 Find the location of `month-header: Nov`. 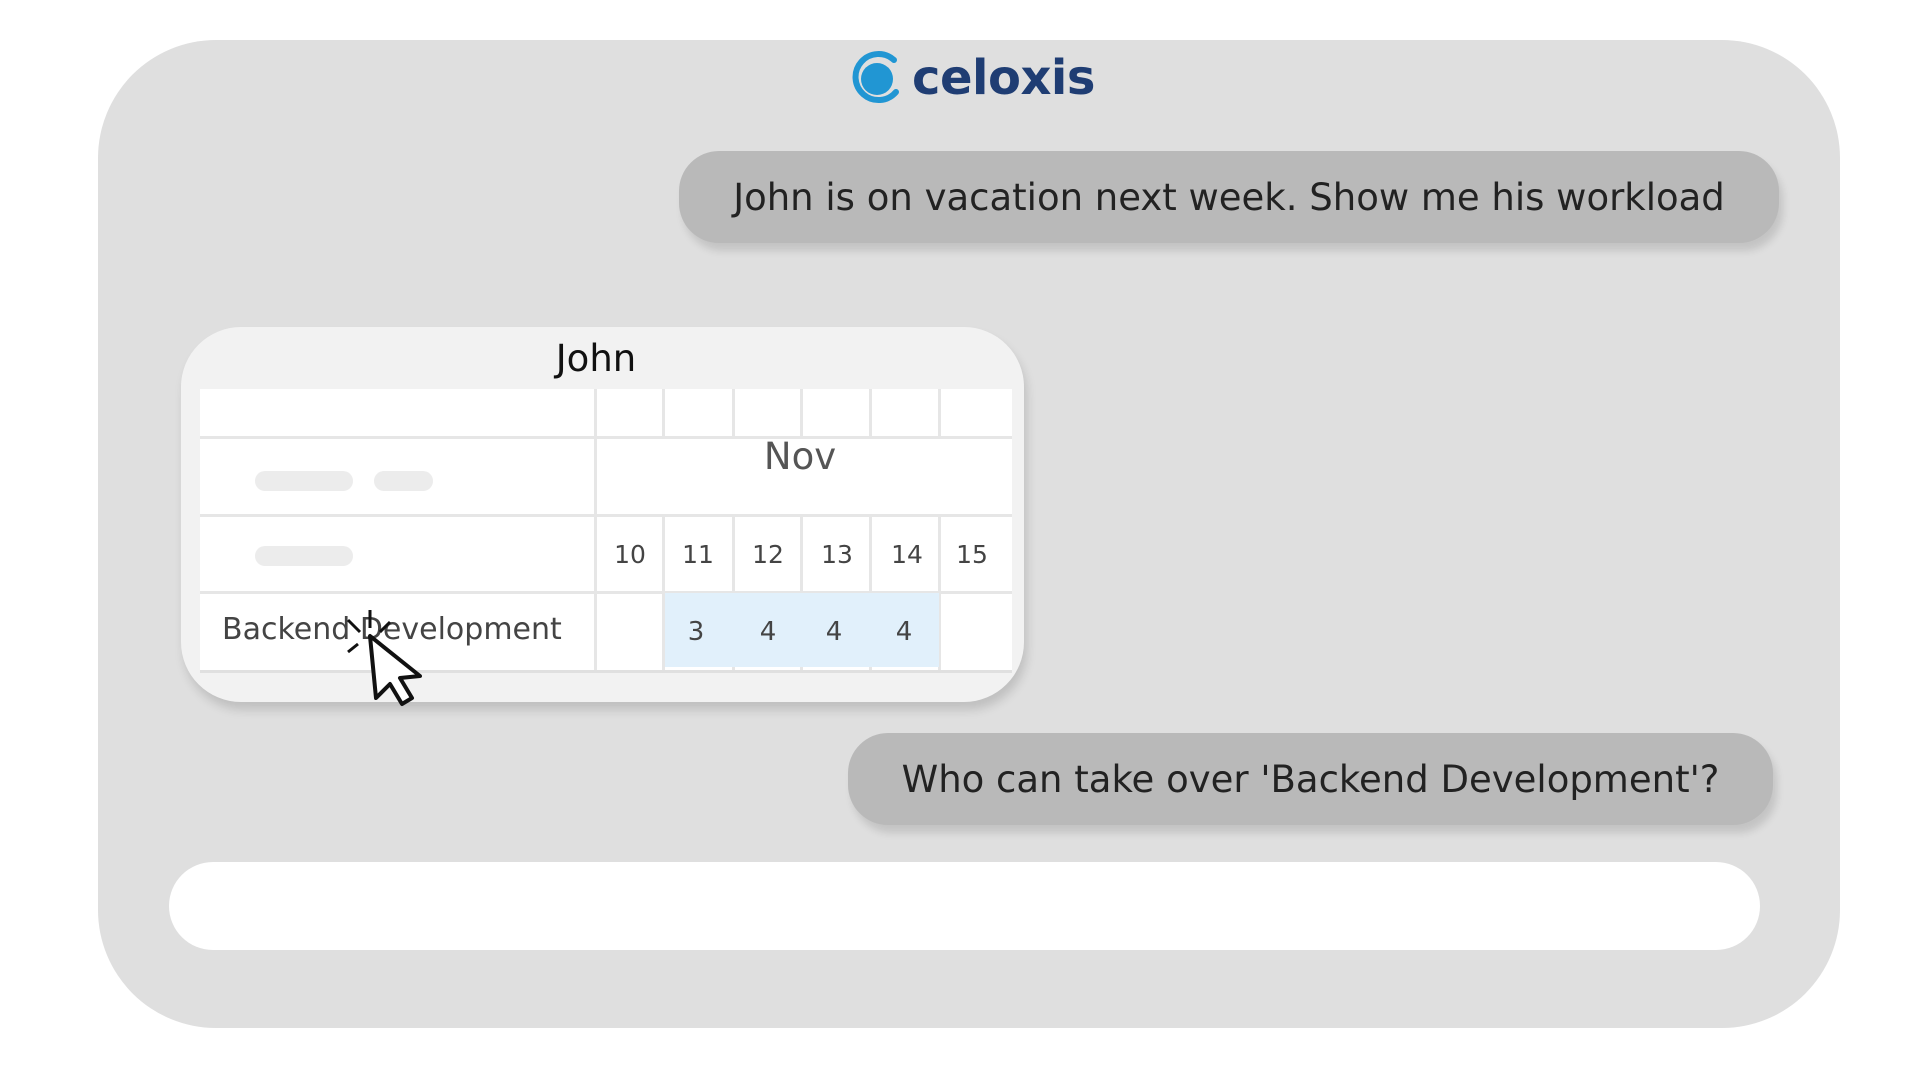

month-header: Nov is located at coordinates (800, 456).